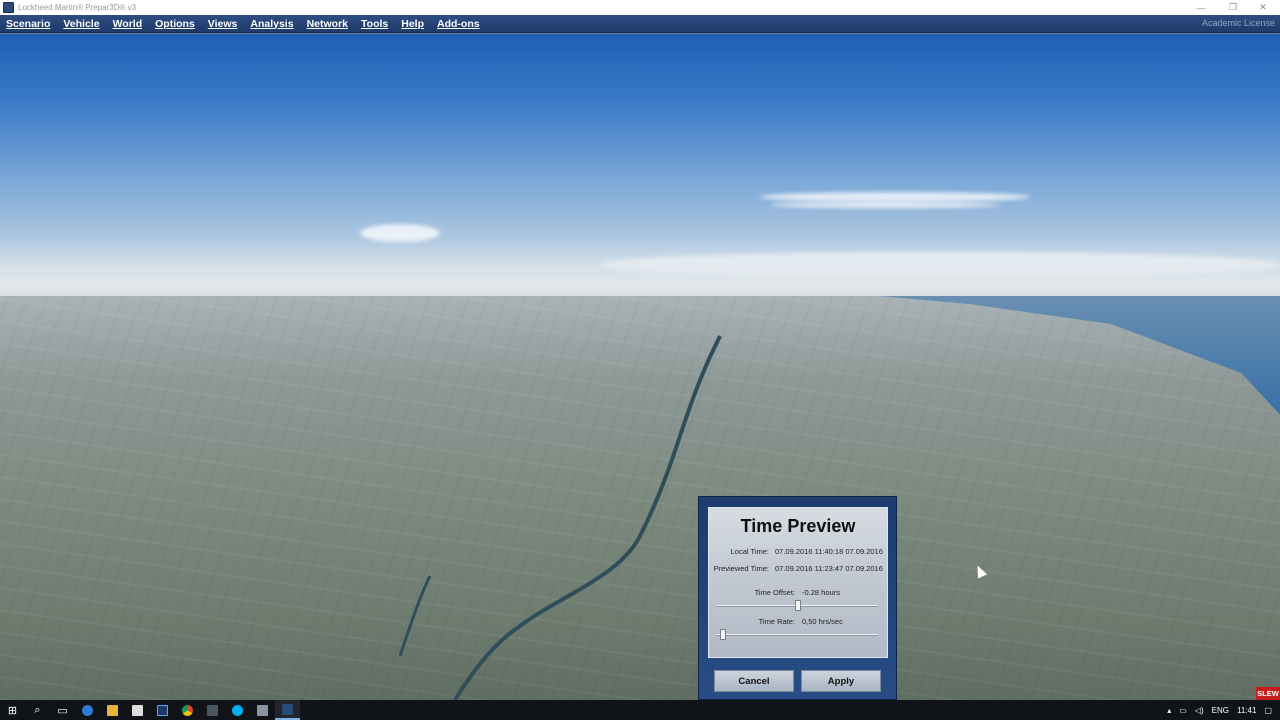  Describe the element at coordinates (776, 621) in the screenshot. I see `time-rate-label: Time Rate:` at that location.